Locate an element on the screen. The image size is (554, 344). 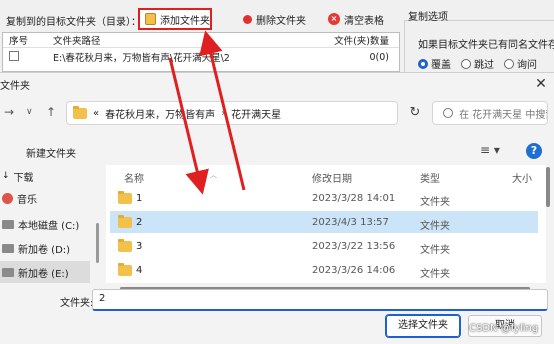
clear-table-button: × 清空表格 is located at coordinates (356, 19).